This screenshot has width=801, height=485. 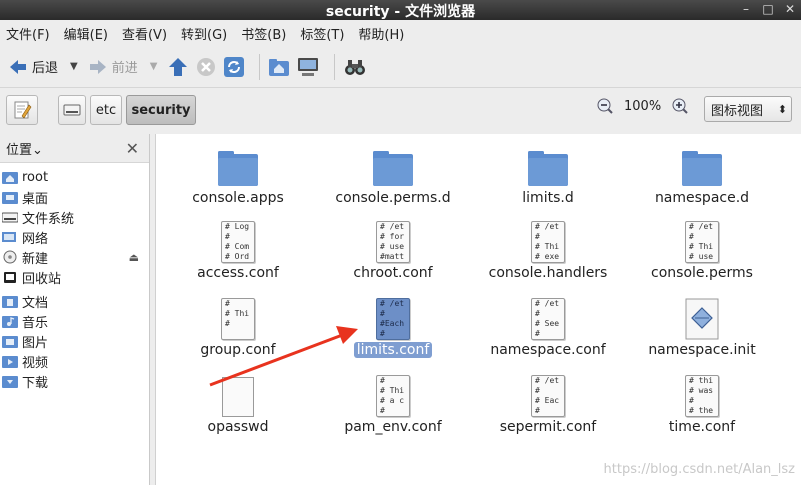 What do you see at coordinates (768, 9) in the screenshot?
I see `maximize-icon: □` at bounding box center [768, 9].